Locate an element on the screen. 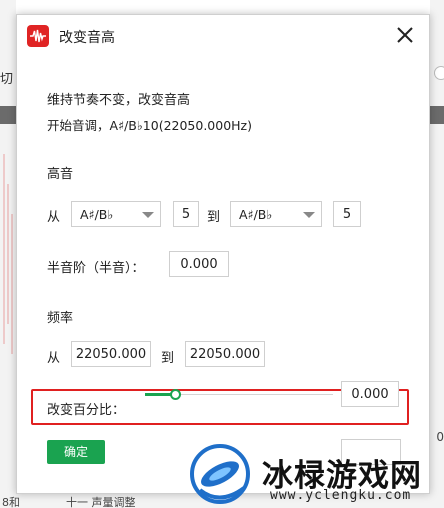 The width and height of the screenshot is (444, 508). app-logo-icon is located at coordinates (38, 36).